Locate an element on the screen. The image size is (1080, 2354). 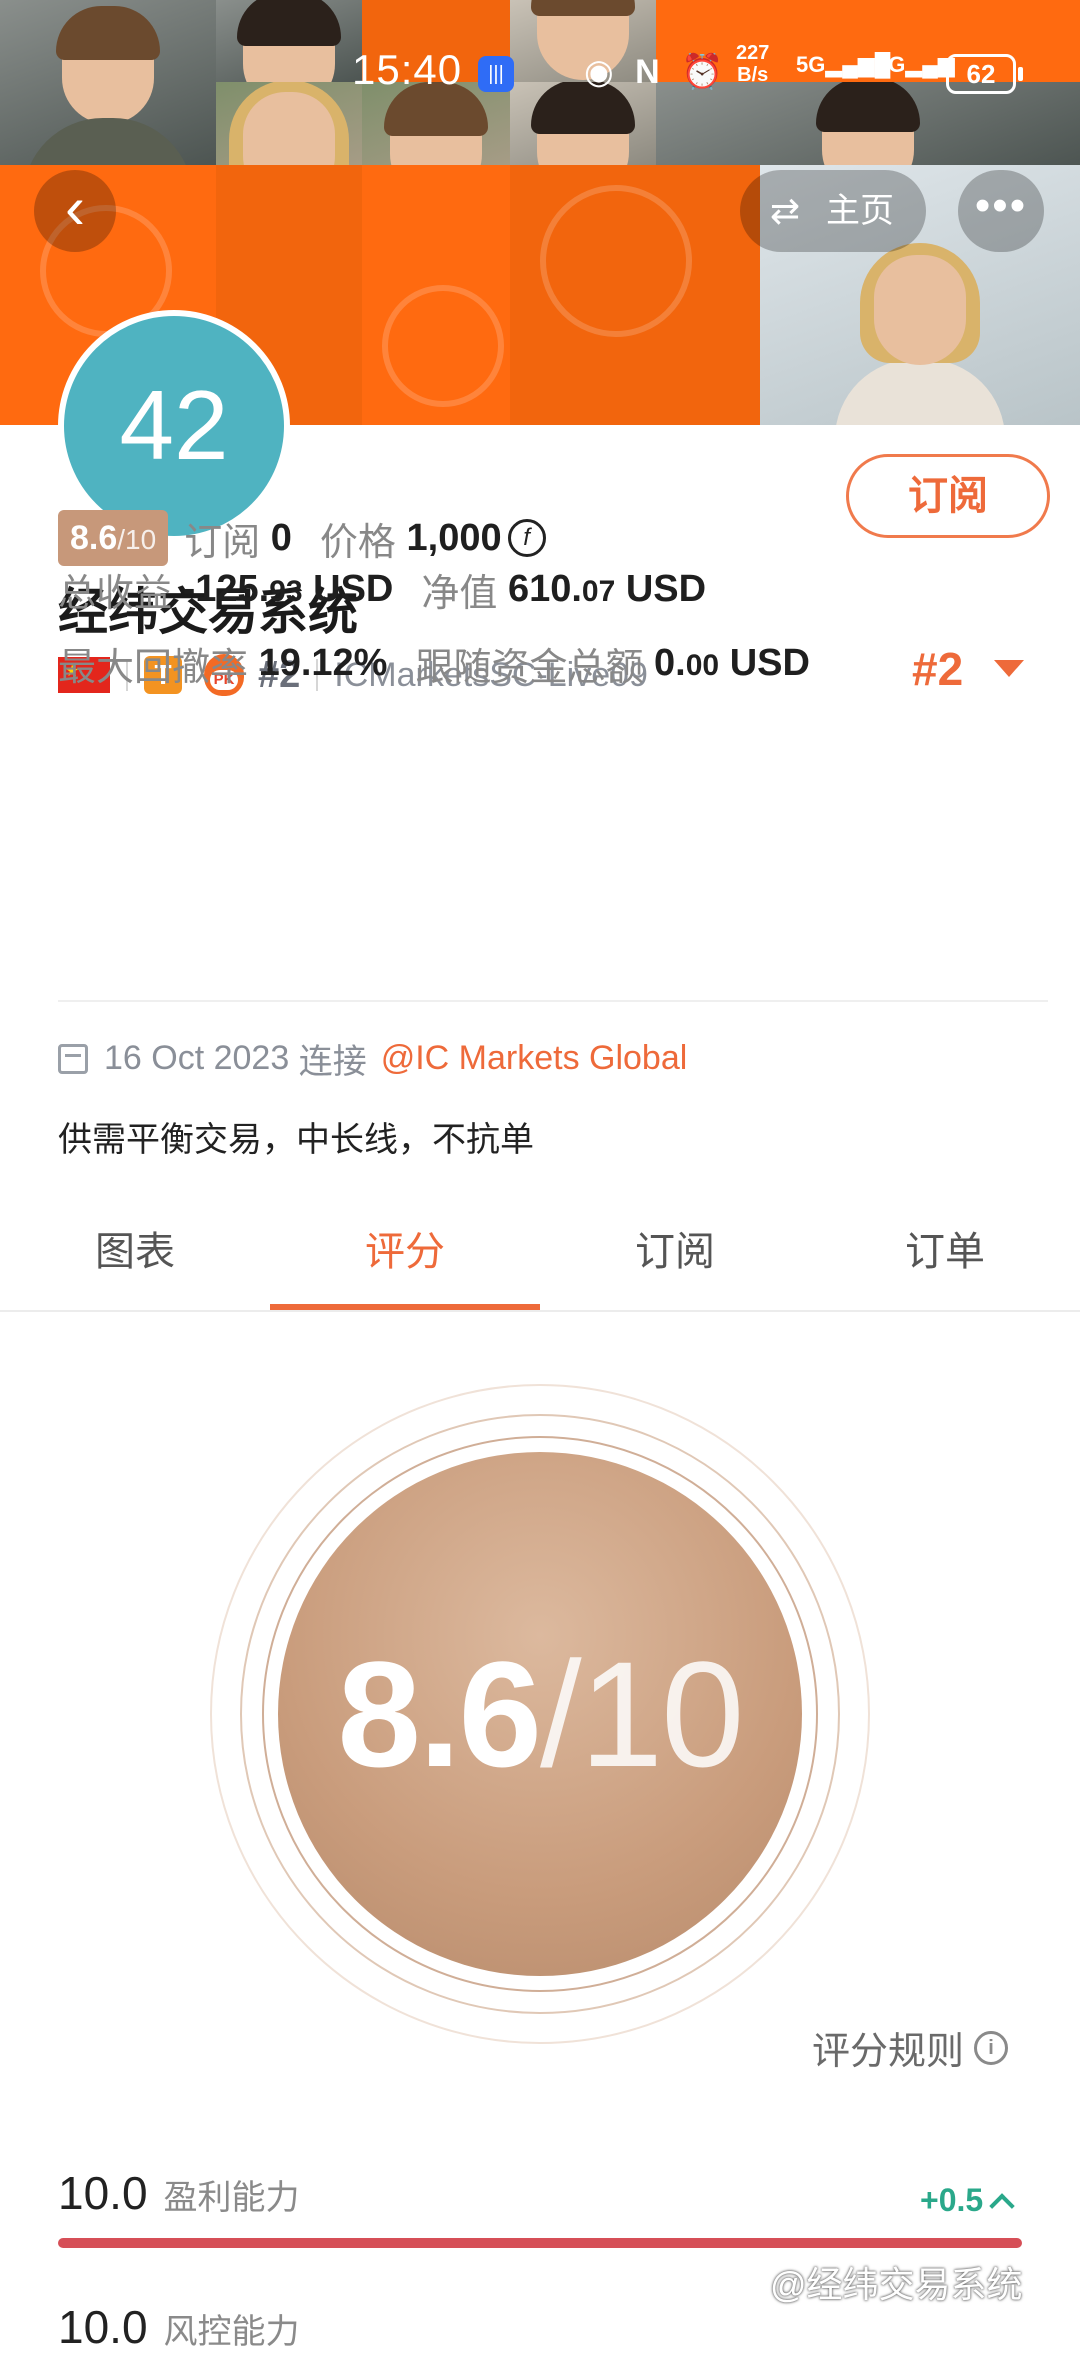
score-chip: 8.6/10 is located at coordinates (113, 538).